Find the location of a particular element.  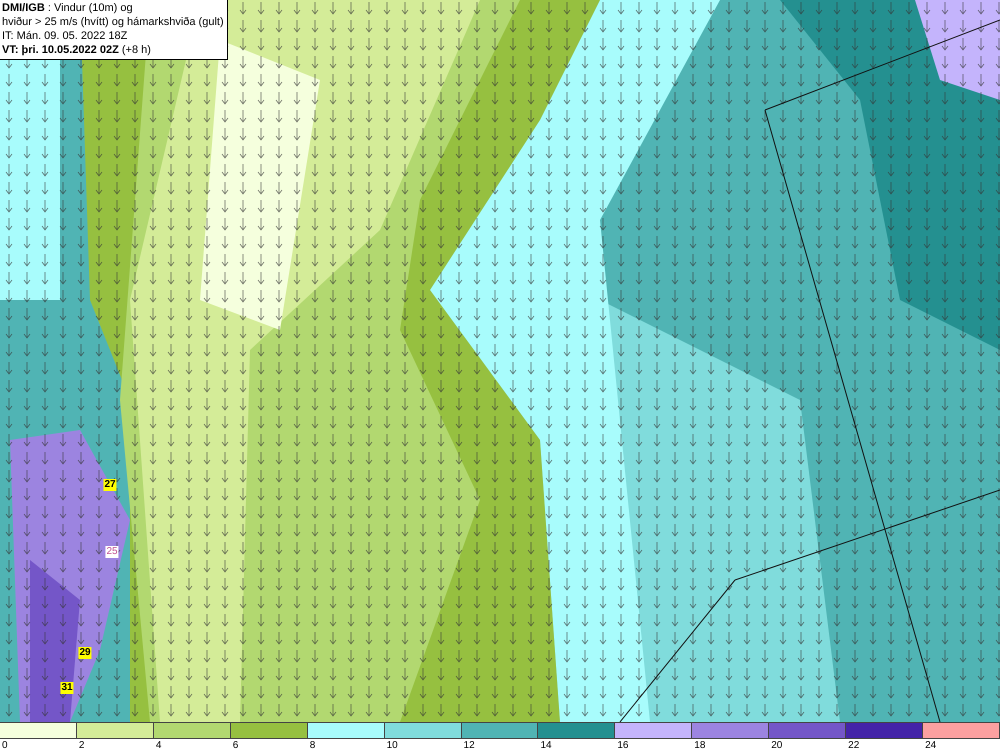

caption-line: DMI/IGB : Vindur (10m) og is located at coordinates (68, 8).